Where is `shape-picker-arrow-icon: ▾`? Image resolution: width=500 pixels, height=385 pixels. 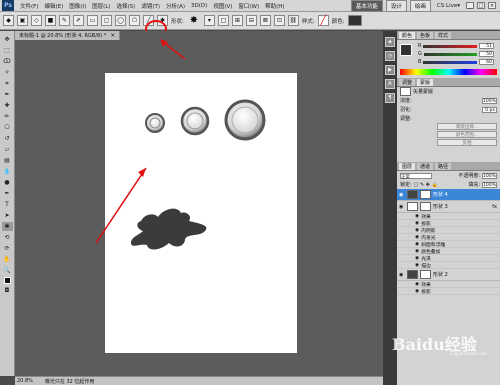 shape-picker-arrow-icon: ▾ is located at coordinates (209, 20).